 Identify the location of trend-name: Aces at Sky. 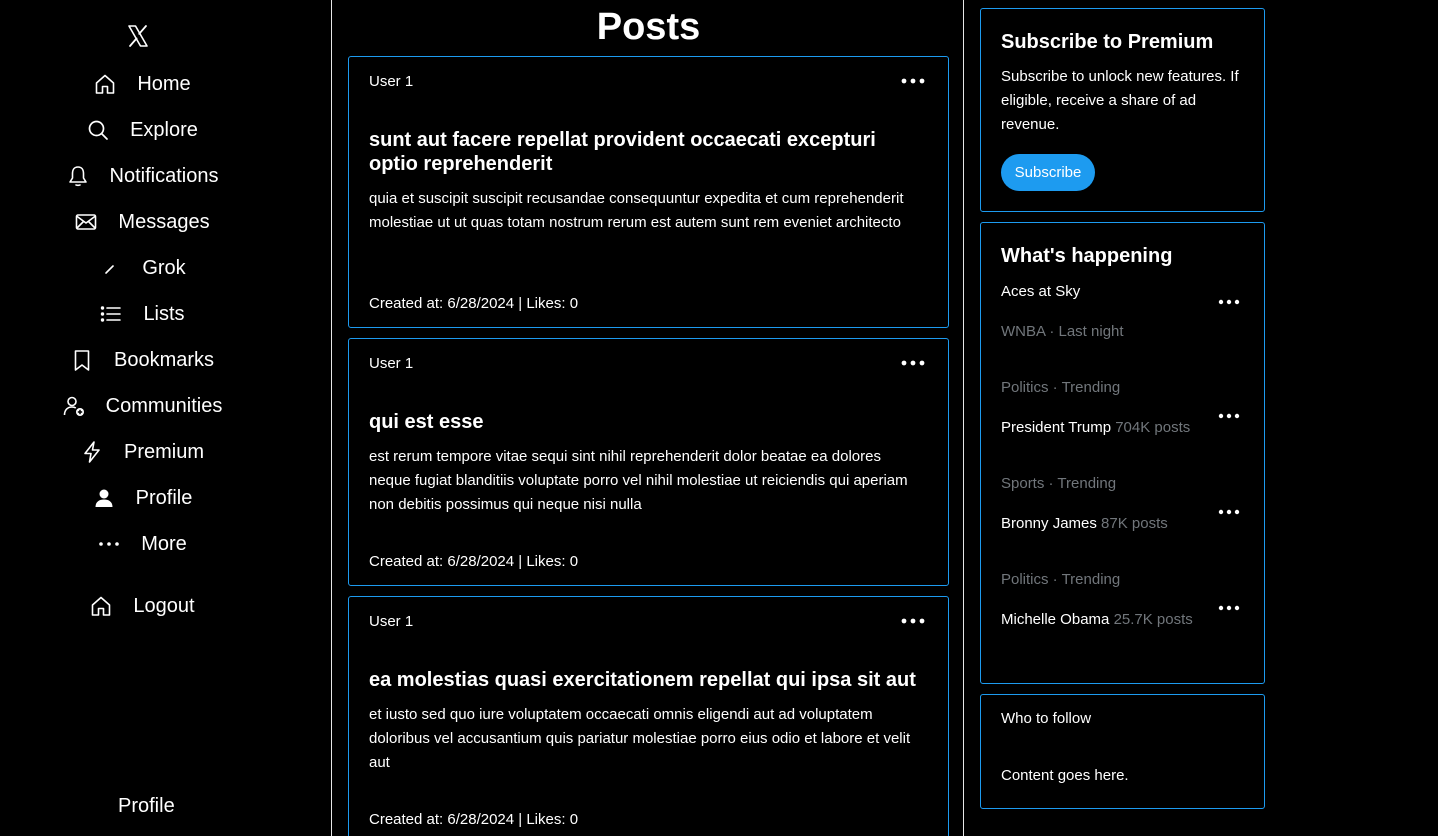
(1041, 291).